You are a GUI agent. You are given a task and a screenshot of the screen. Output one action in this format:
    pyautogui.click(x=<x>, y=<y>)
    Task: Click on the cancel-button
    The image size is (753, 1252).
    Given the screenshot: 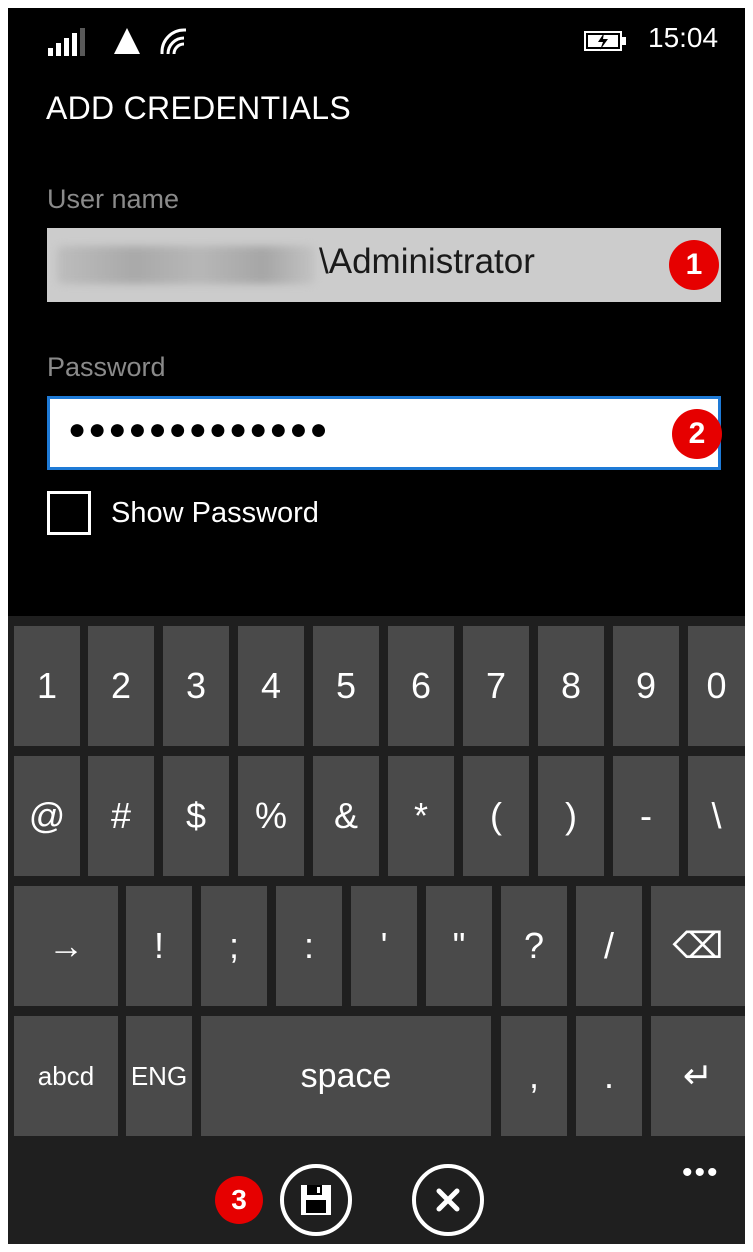 What is the action you would take?
    pyautogui.click(x=448, y=1200)
    